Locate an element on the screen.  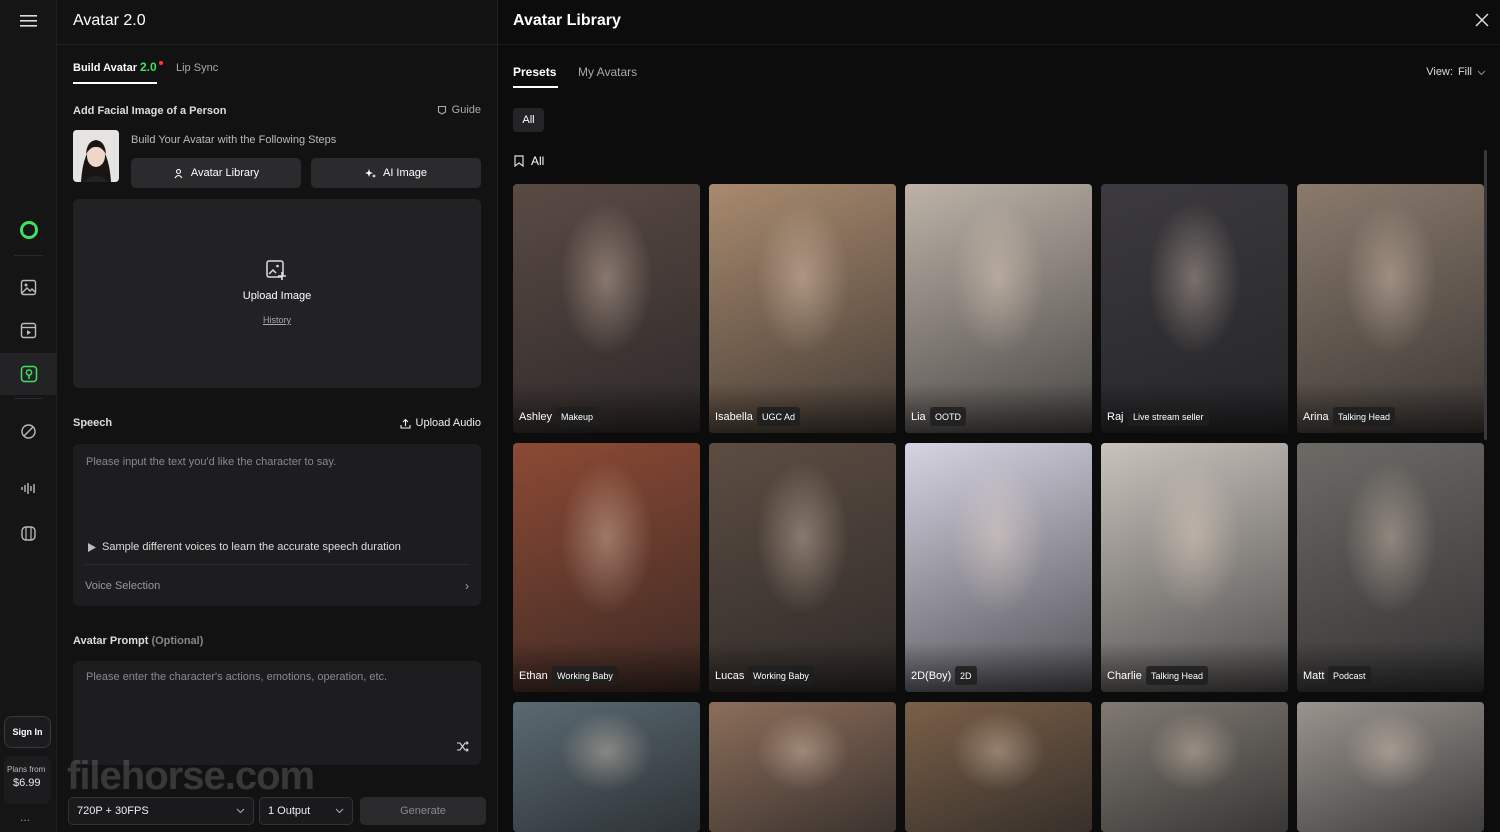
upload-image-dropzone: Upload Image History is located at coordinates (277, 293).